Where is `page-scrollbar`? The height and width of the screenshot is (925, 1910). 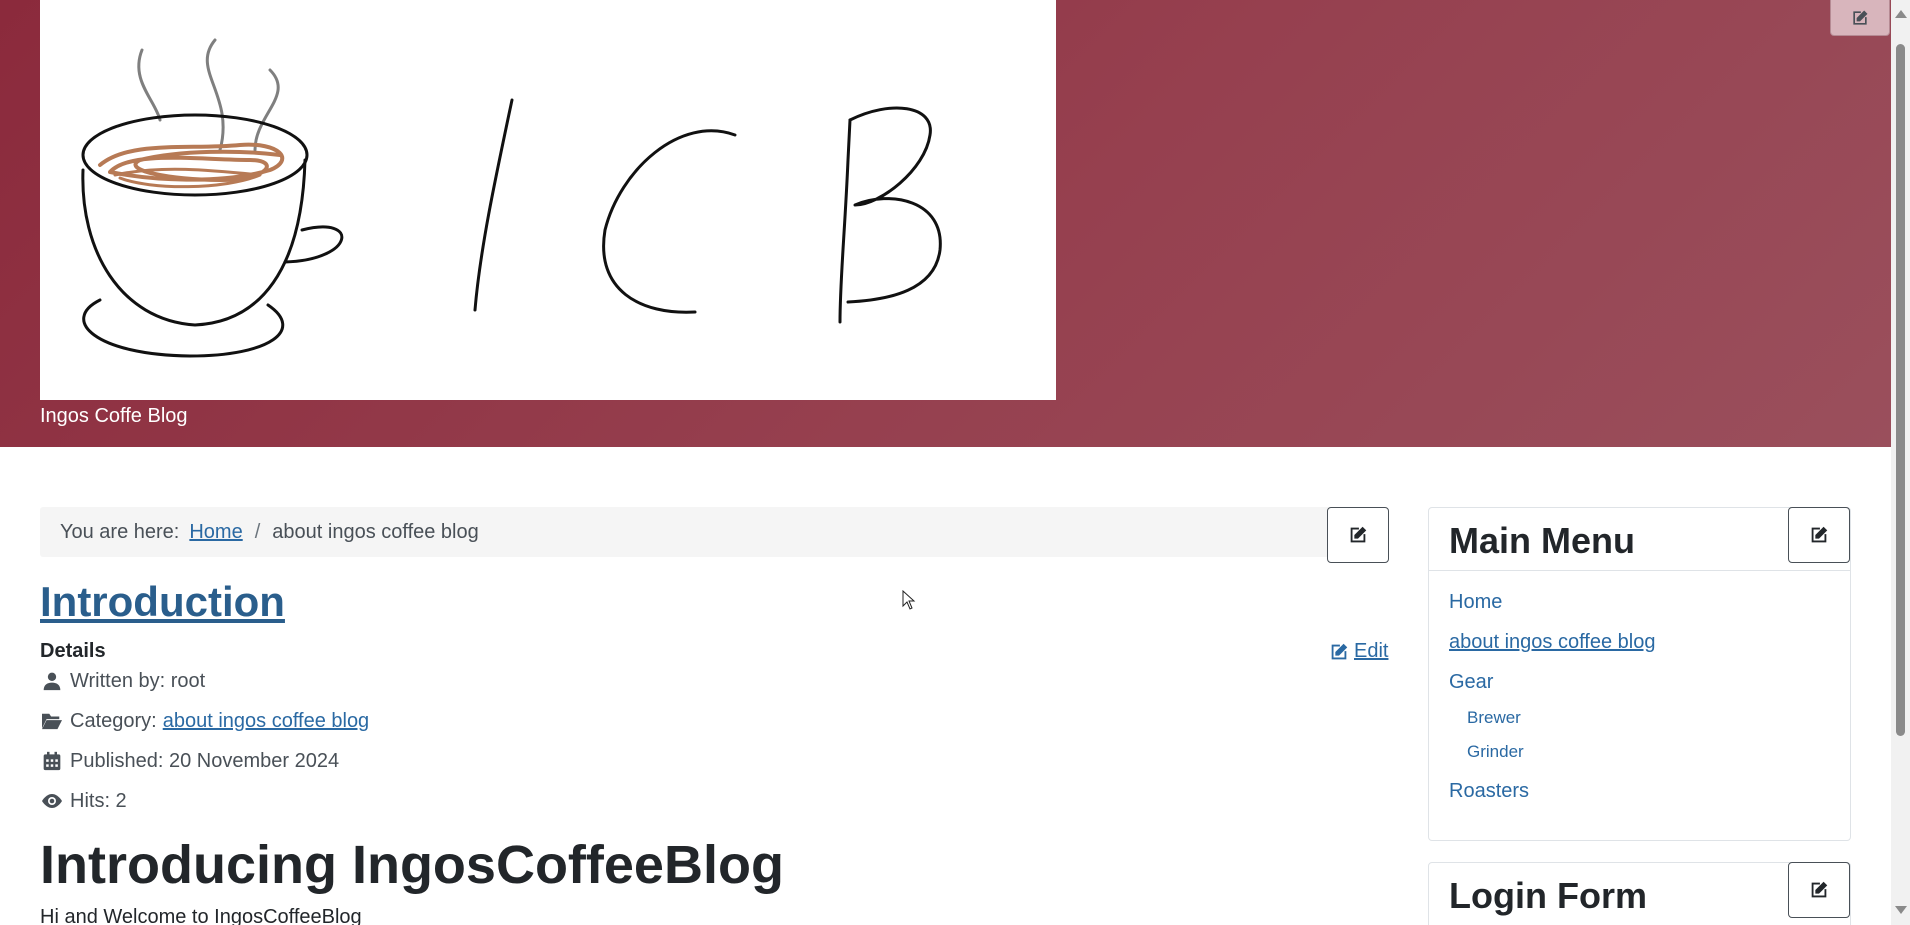 page-scrollbar is located at coordinates (1900, 462).